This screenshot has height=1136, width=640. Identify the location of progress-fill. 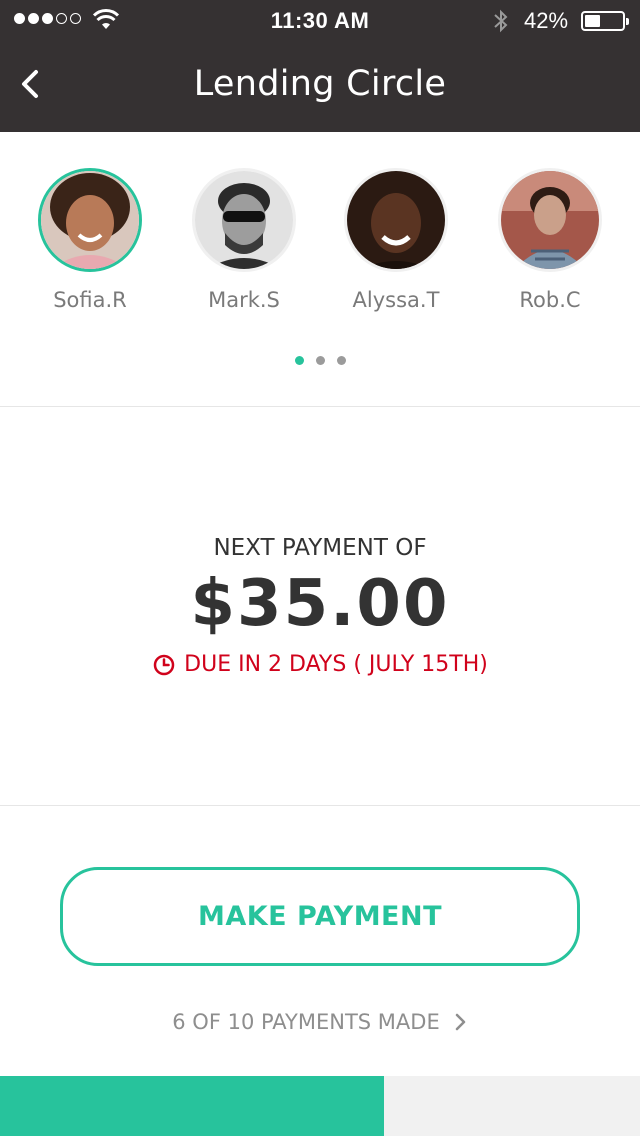
(192, 1106).